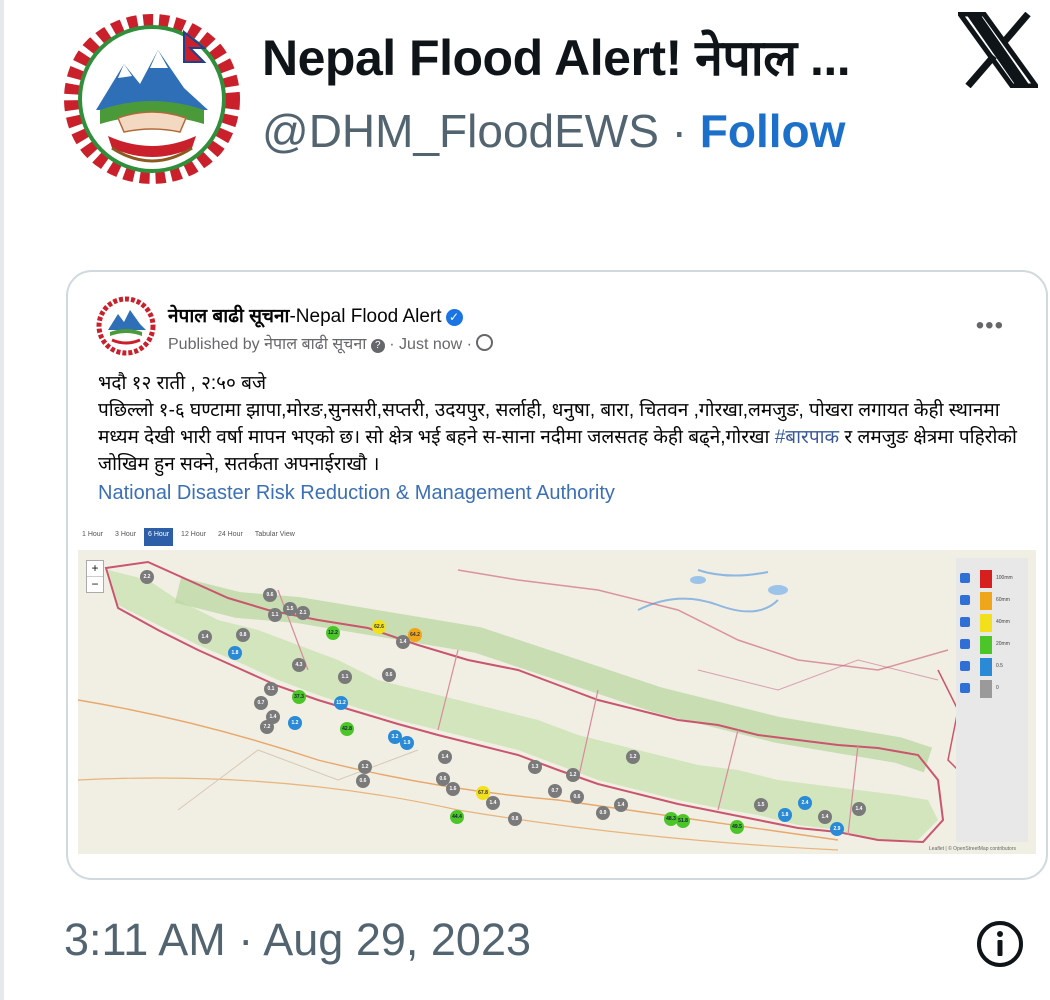 The height and width of the screenshot is (1000, 1050). Describe the element at coordinates (453, 789) in the screenshot. I see `station-marker: 1.6` at that location.